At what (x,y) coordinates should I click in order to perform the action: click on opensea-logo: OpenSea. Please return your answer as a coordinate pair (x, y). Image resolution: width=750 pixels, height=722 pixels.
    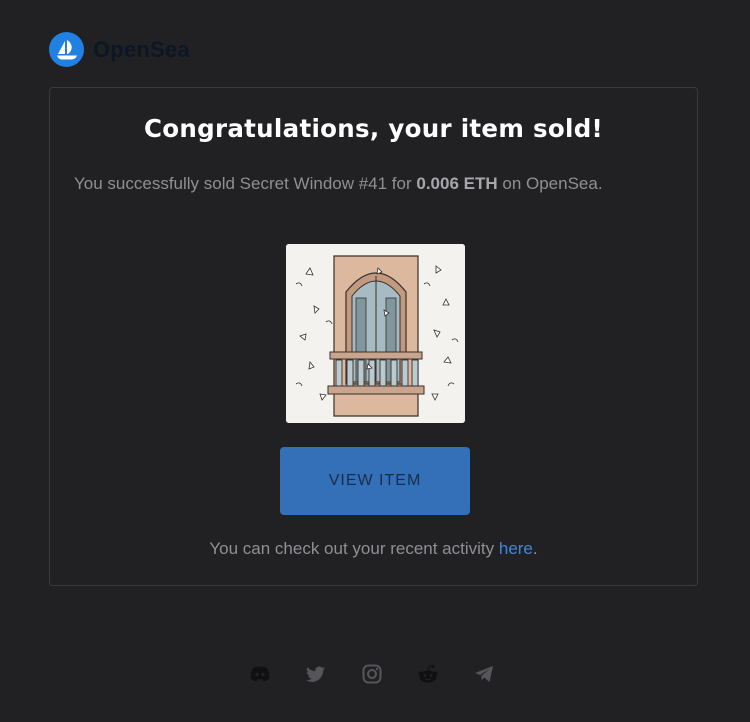
    Looking at the image, I should click on (119, 49).